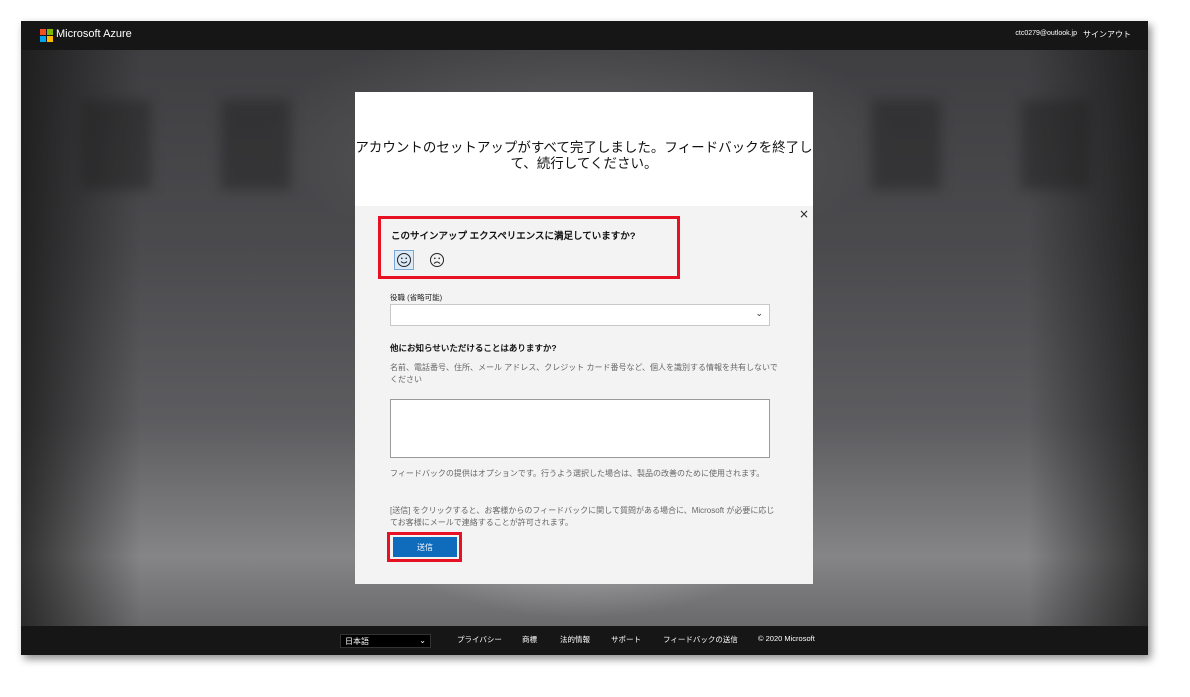  Describe the element at coordinates (575, 639) in the screenshot. I see `footer-link-legal: 法的情報` at that location.